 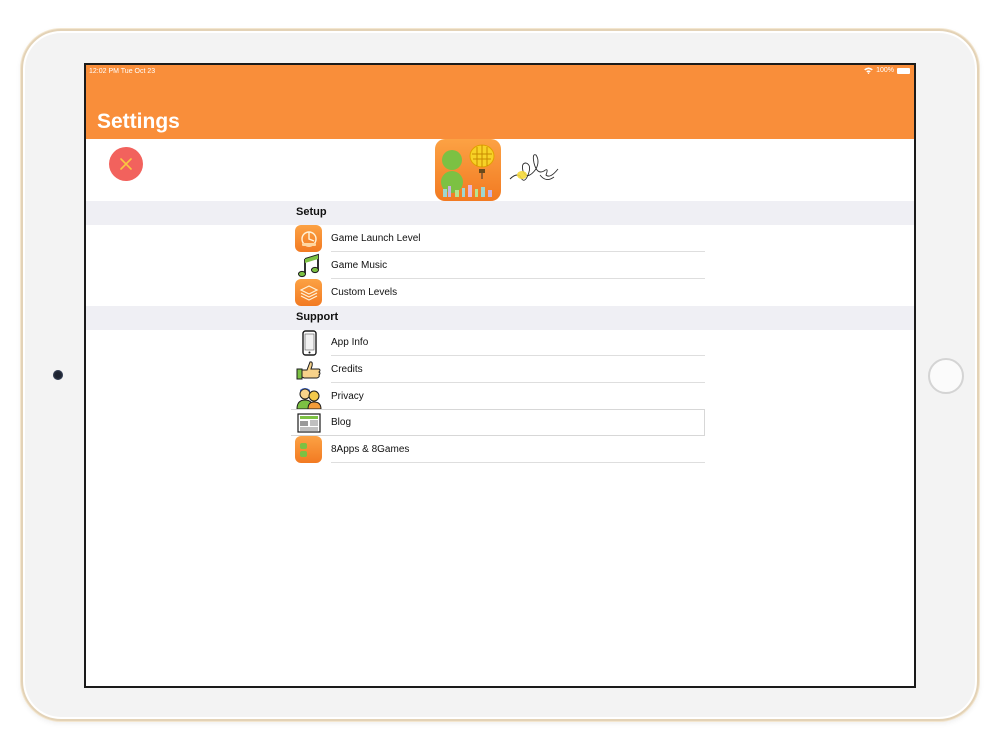 I want to click on wifi-icon, so click(x=868, y=70).